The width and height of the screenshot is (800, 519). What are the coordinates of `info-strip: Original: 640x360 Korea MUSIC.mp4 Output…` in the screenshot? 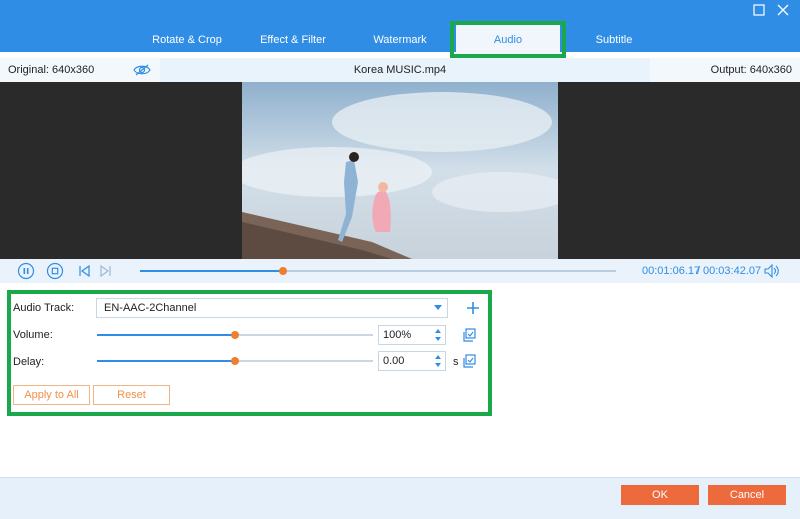 It's located at (400, 70).